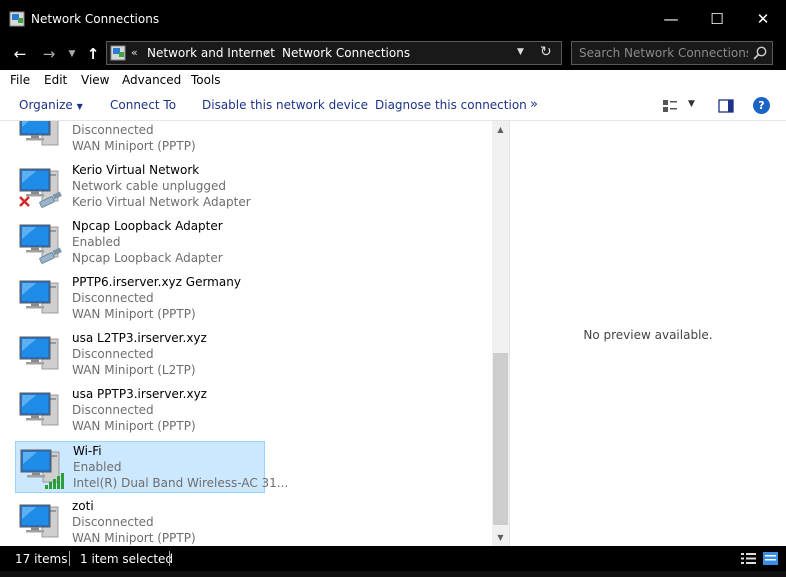 This screenshot has height=577, width=786. What do you see at coordinates (20, 80) in the screenshot?
I see `menu-file: File` at bounding box center [20, 80].